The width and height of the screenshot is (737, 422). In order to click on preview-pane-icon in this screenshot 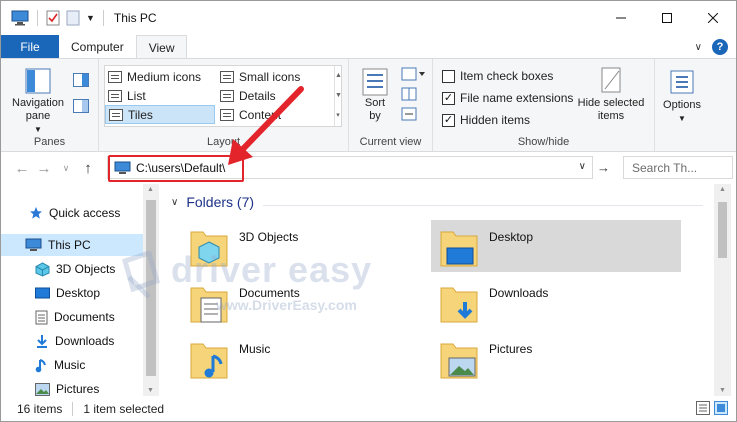, I will do `click(81, 80)`.